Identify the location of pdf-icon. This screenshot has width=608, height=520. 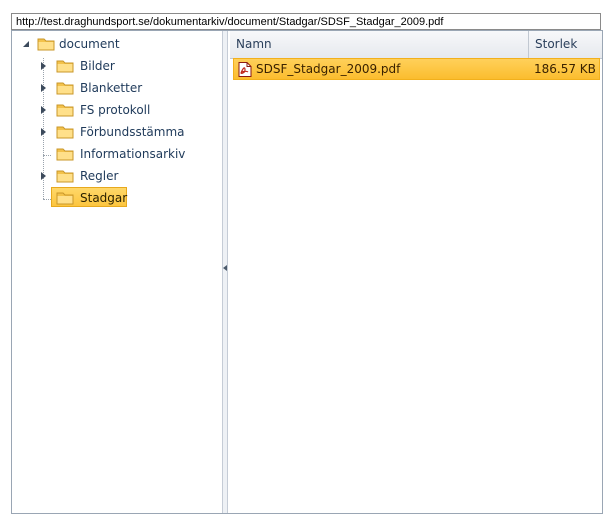
(245, 69).